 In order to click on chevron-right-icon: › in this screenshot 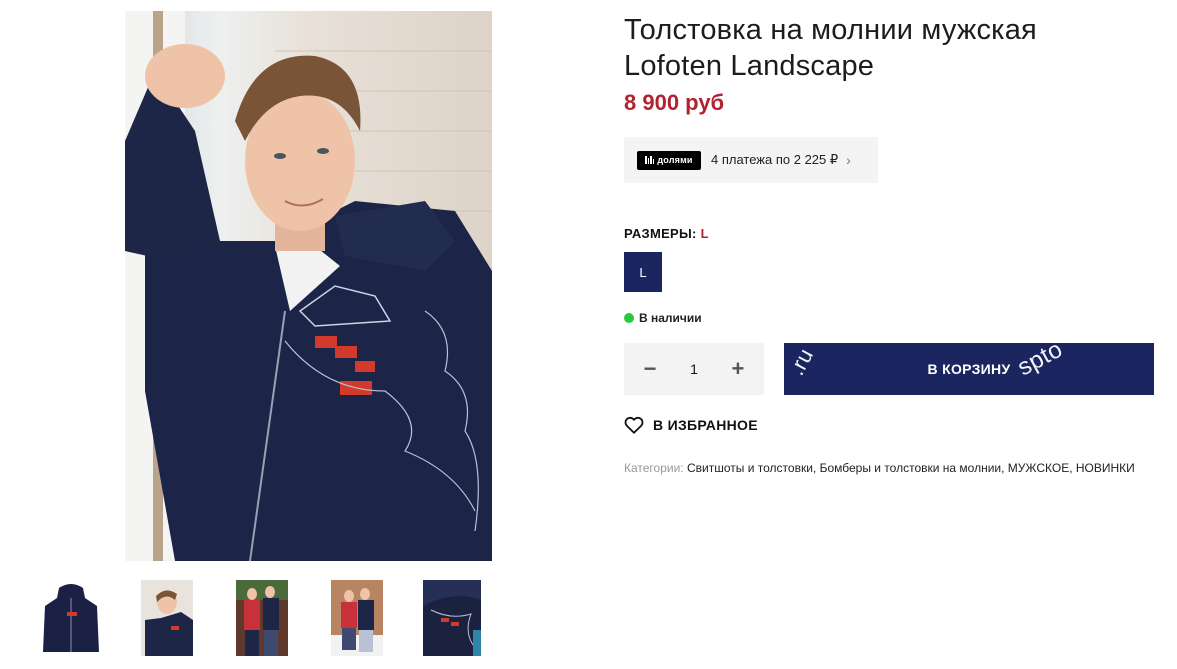, I will do `click(848, 160)`.